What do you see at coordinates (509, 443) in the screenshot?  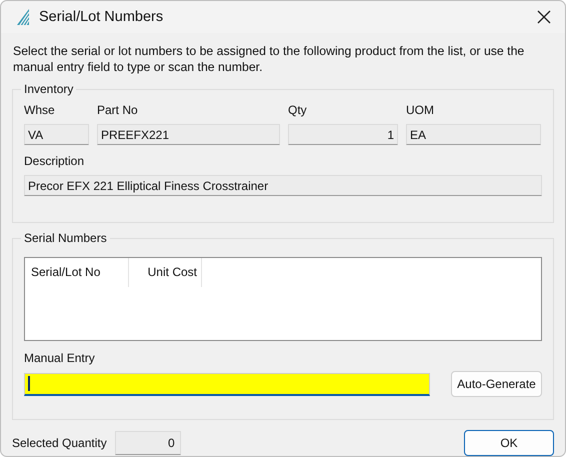 I see `ok-button: OK` at bounding box center [509, 443].